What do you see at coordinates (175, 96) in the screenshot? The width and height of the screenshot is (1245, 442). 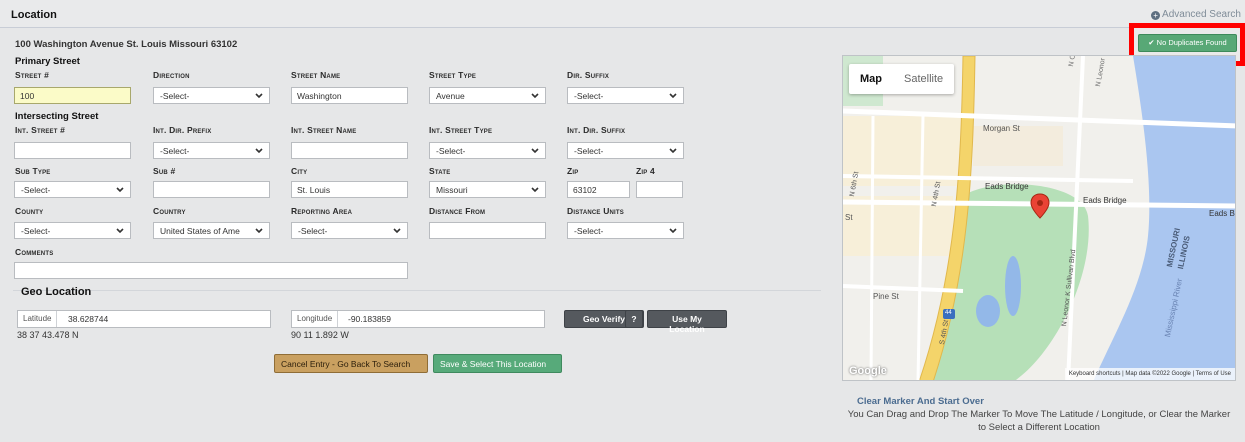 I see `direction-value: -Select-` at bounding box center [175, 96].